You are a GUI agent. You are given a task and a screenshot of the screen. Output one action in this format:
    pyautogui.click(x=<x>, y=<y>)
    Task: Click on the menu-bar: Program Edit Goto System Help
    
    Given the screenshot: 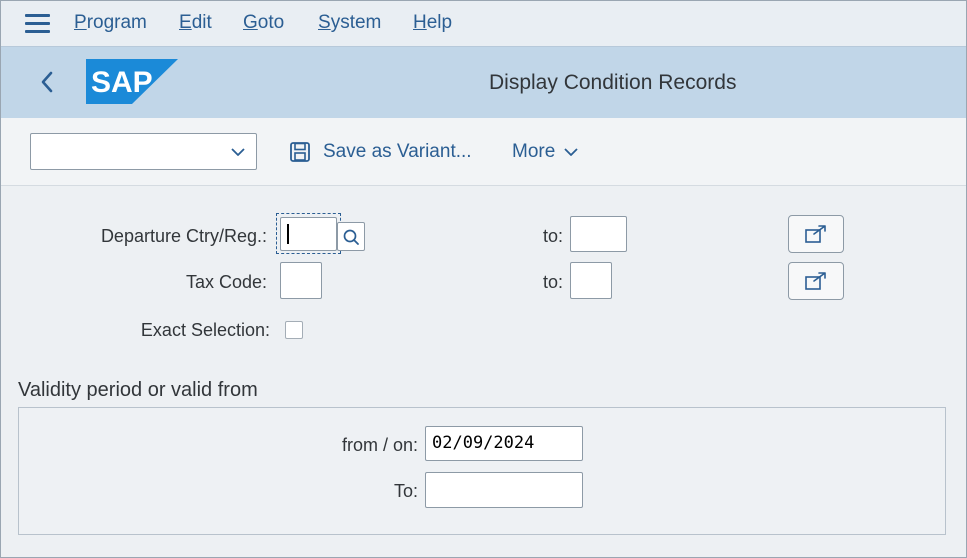 What is the action you would take?
    pyautogui.click(x=483, y=23)
    